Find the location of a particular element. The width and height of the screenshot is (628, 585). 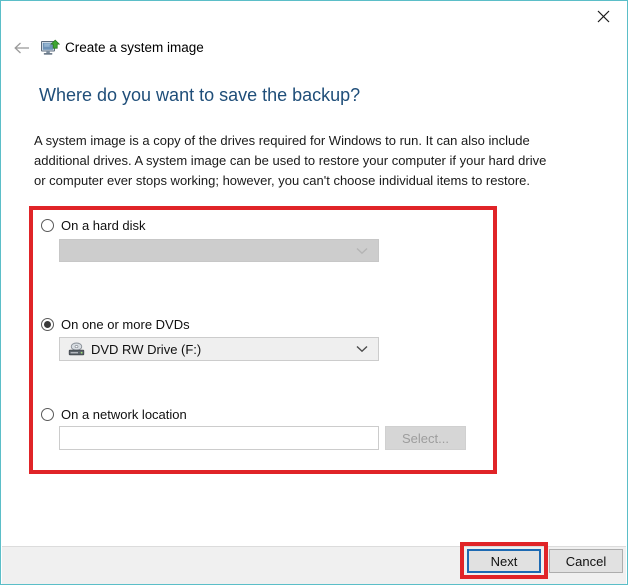

combobox-hard-disk is located at coordinates (219, 250).